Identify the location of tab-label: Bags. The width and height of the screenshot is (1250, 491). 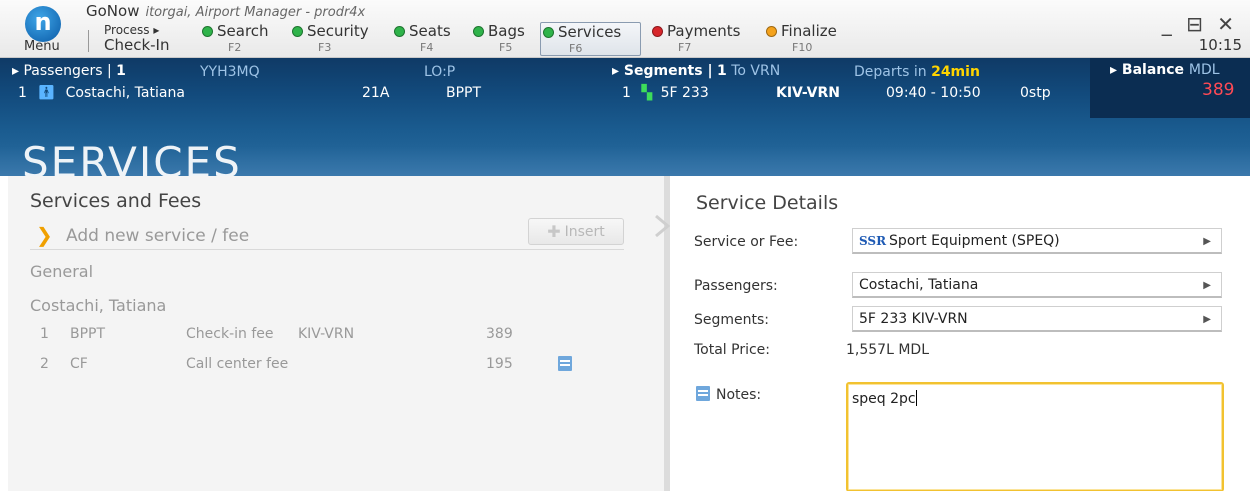
(506, 31).